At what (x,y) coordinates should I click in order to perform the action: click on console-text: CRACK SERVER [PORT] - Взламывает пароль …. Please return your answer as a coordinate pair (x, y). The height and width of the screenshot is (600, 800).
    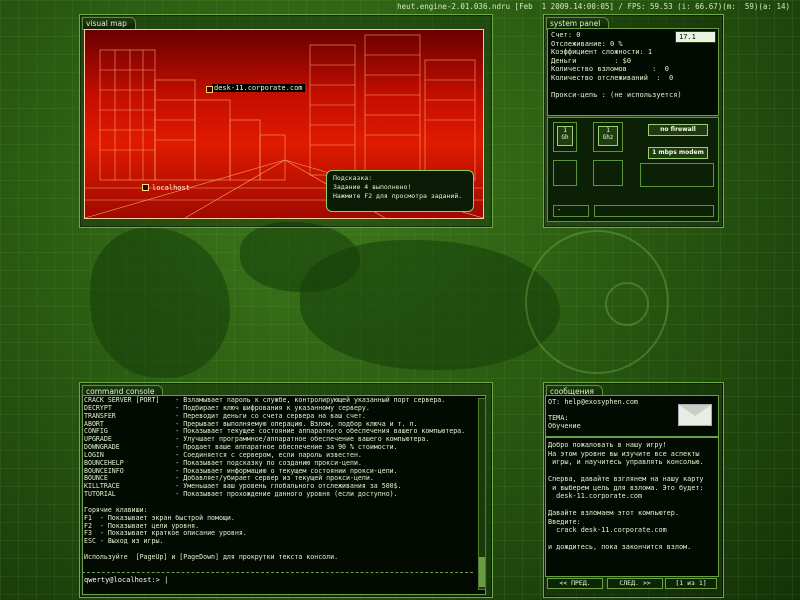
    Looking at the image, I should click on (274, 479).